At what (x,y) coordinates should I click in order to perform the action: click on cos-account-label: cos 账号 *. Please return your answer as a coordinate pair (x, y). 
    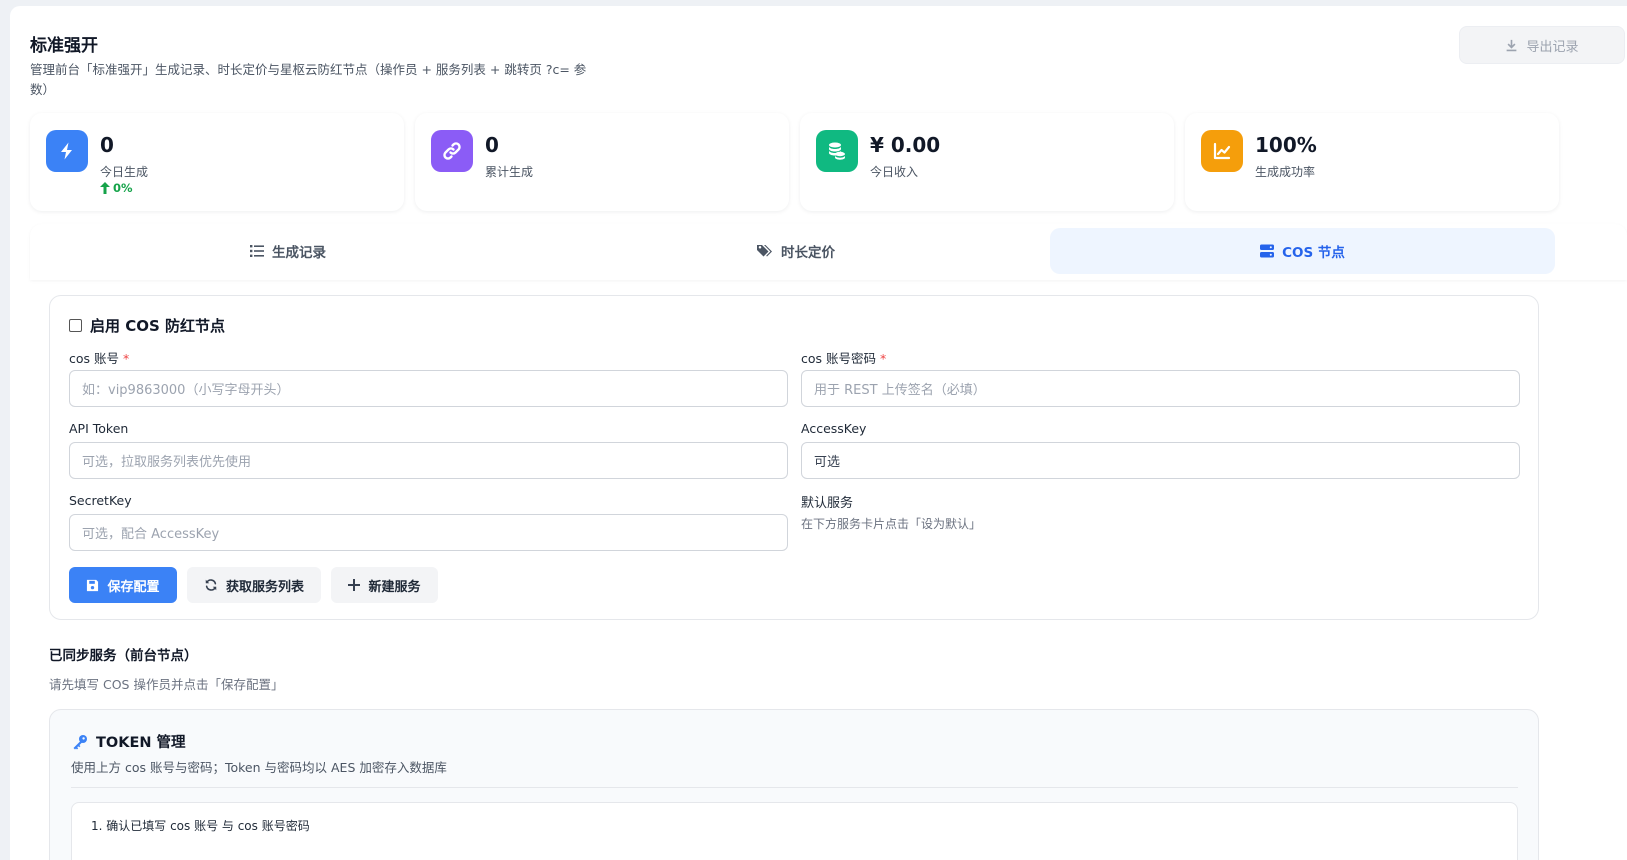
    Looking at the image, I should click on (99, 357).